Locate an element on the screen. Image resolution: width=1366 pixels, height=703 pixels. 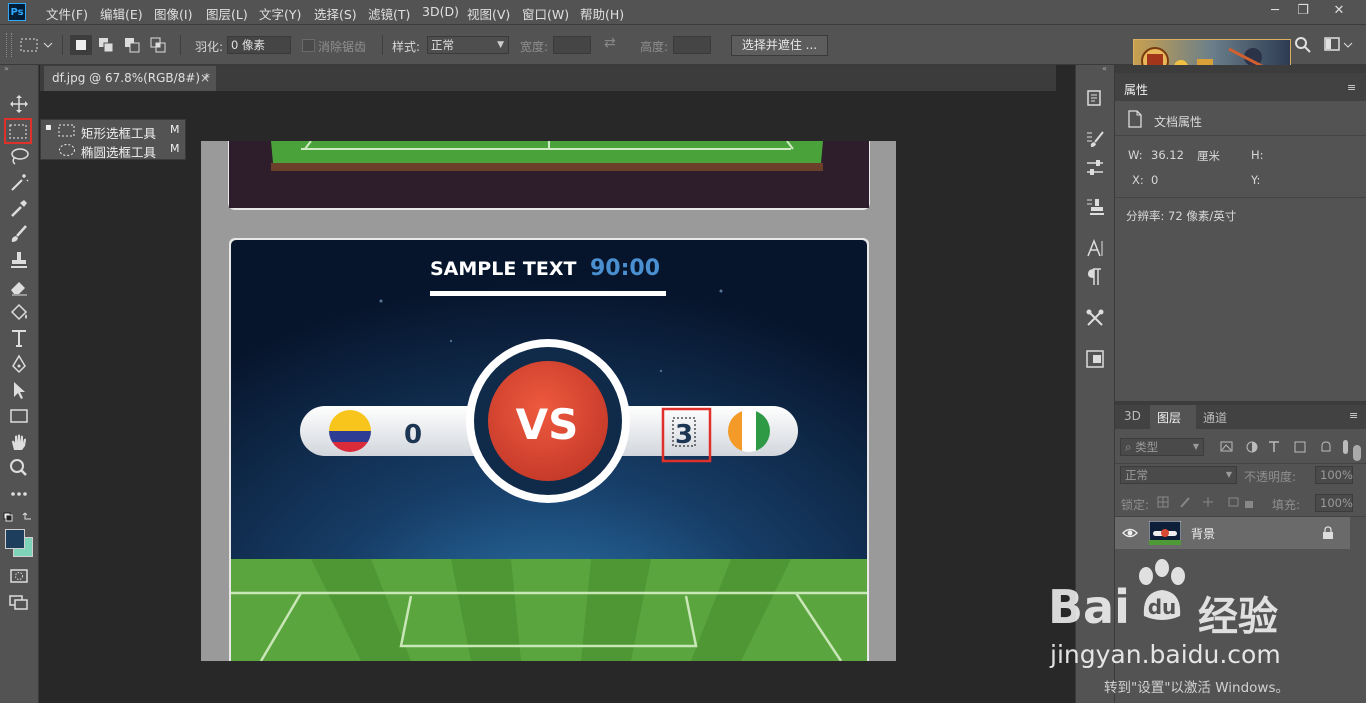
add-selection-icon is located at coordinates (107, 45).